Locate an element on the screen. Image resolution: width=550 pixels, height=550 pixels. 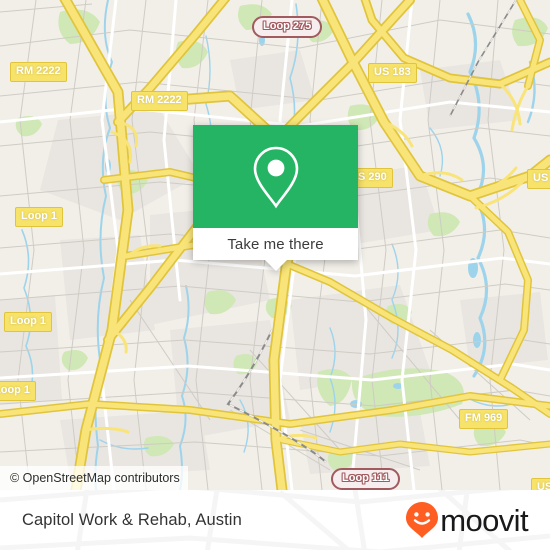
popup-pointer is located at coordinates (275, 265).